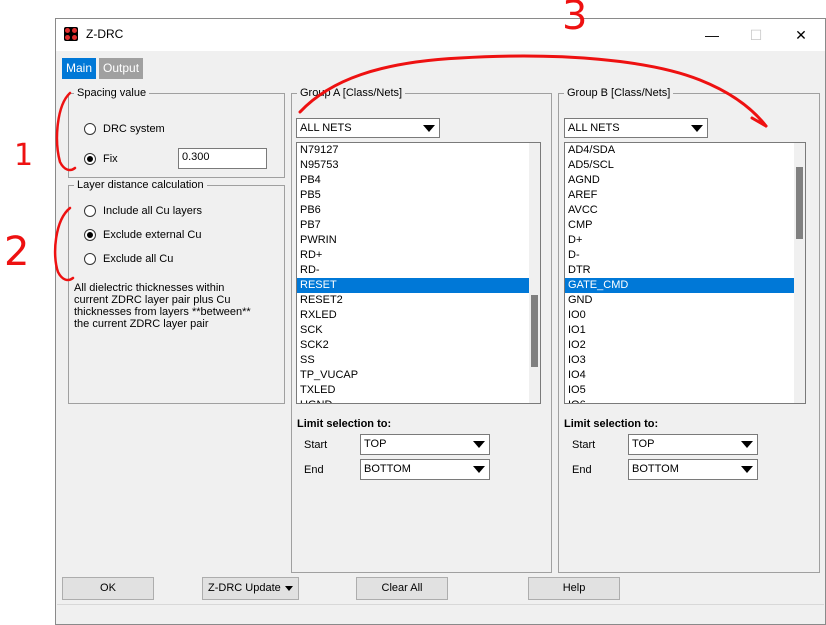 This screenshot has height=625, width=826. What do you see at coordinates (575, 19) in the screenshot?
I see `annotation-number-3: 3` at bounding box center [575, 19].